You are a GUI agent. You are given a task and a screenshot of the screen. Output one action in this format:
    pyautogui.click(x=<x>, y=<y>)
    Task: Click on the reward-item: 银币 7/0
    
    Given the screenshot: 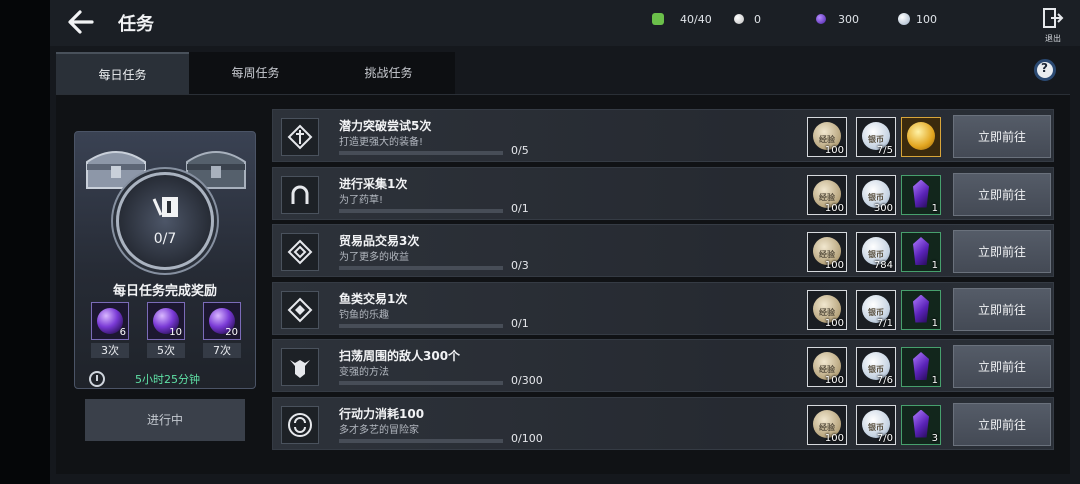 What is the action you would take?
    pyautogui.click(x=876, y=424)
    